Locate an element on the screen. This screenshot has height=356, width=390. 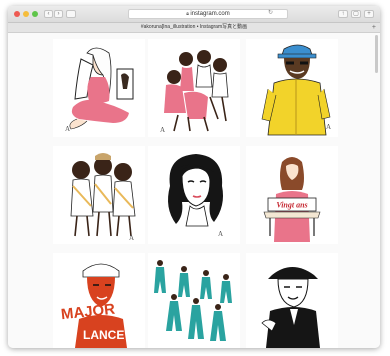
poster-line2: LANCE is located at coordinates (103, 335).